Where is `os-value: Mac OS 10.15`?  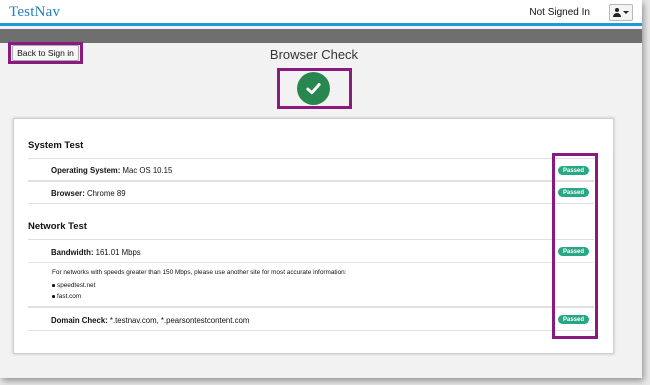
os-value: Mac OS 10.15 is located at coordinates (146, 170).